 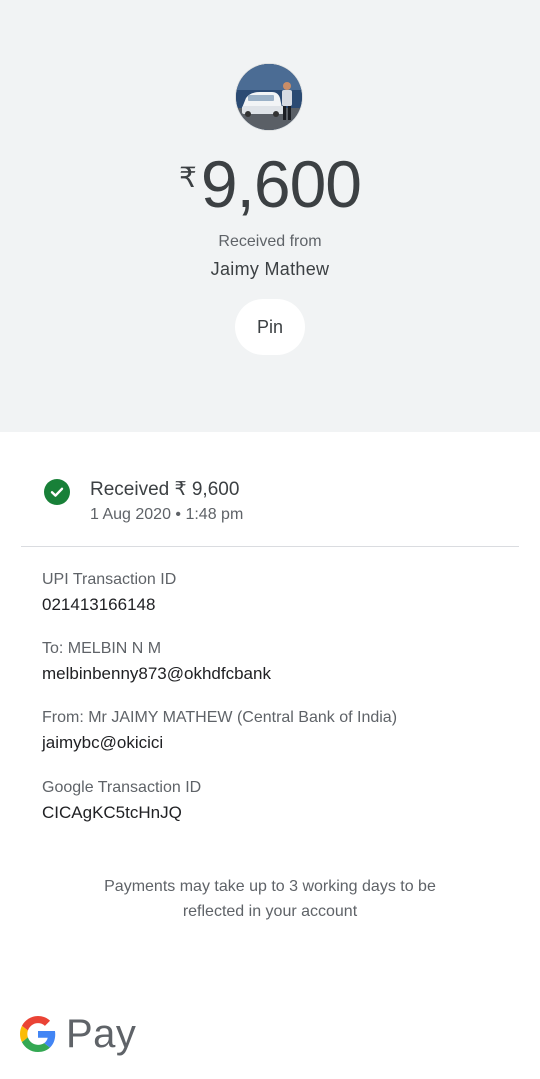 What do you see at coordinates (38, 1034) in the screenshot?
I see `google-g-icon` at bounding box center [38, 1034].